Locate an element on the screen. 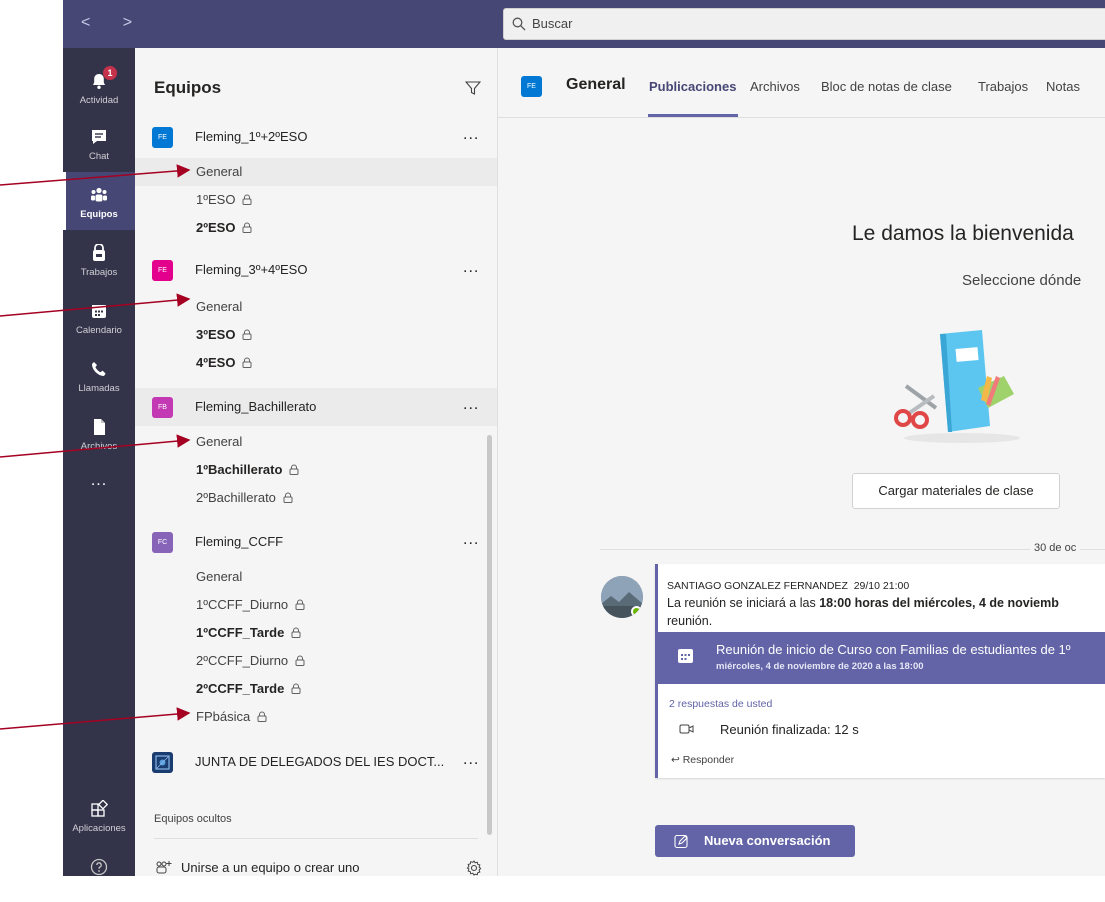  channel-fpbasica: FPbásica is located at coordinates (316, 717).